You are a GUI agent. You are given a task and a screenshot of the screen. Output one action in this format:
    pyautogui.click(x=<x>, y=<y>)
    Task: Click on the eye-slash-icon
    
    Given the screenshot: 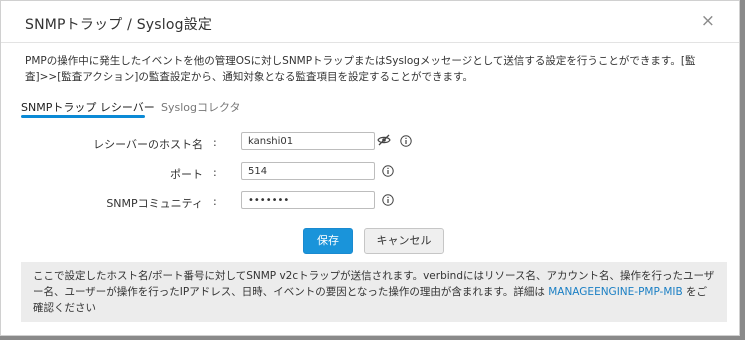 What is the action you would take?
    pyautogui.click(x=384, y=140)
    